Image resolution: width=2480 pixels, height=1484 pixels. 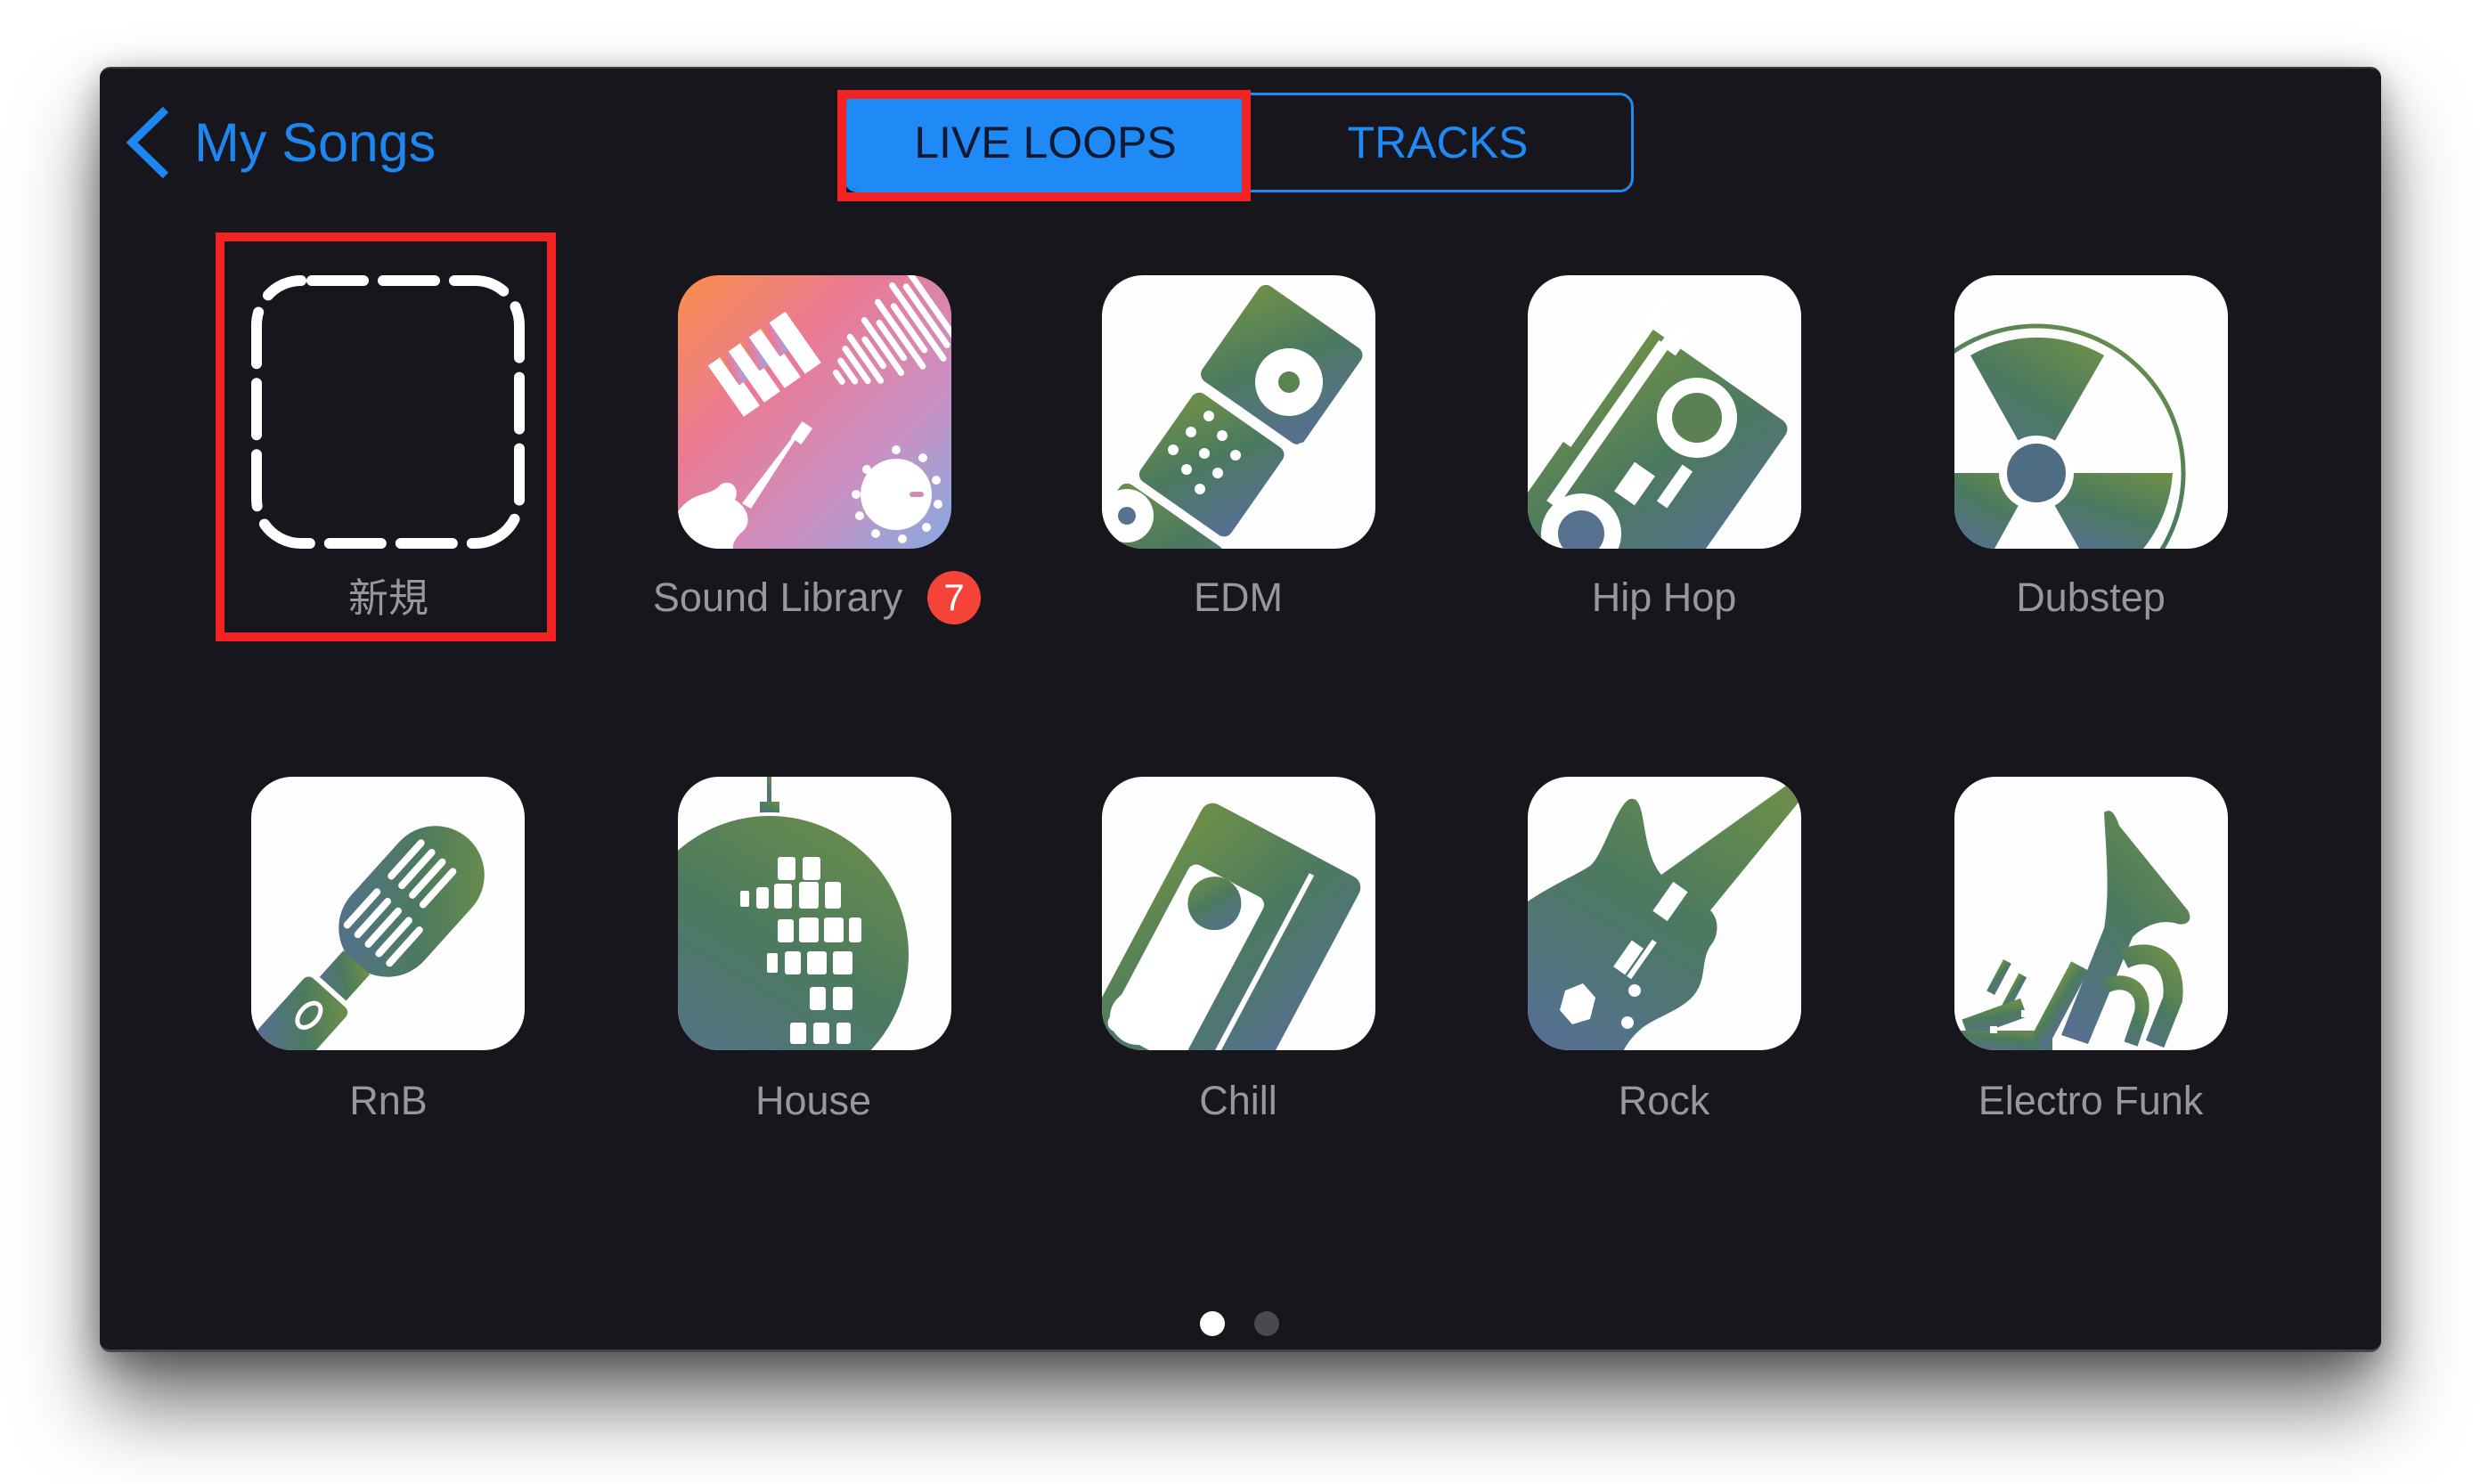 I want to click on template-label: EDM, so click(x=1238, y=598).